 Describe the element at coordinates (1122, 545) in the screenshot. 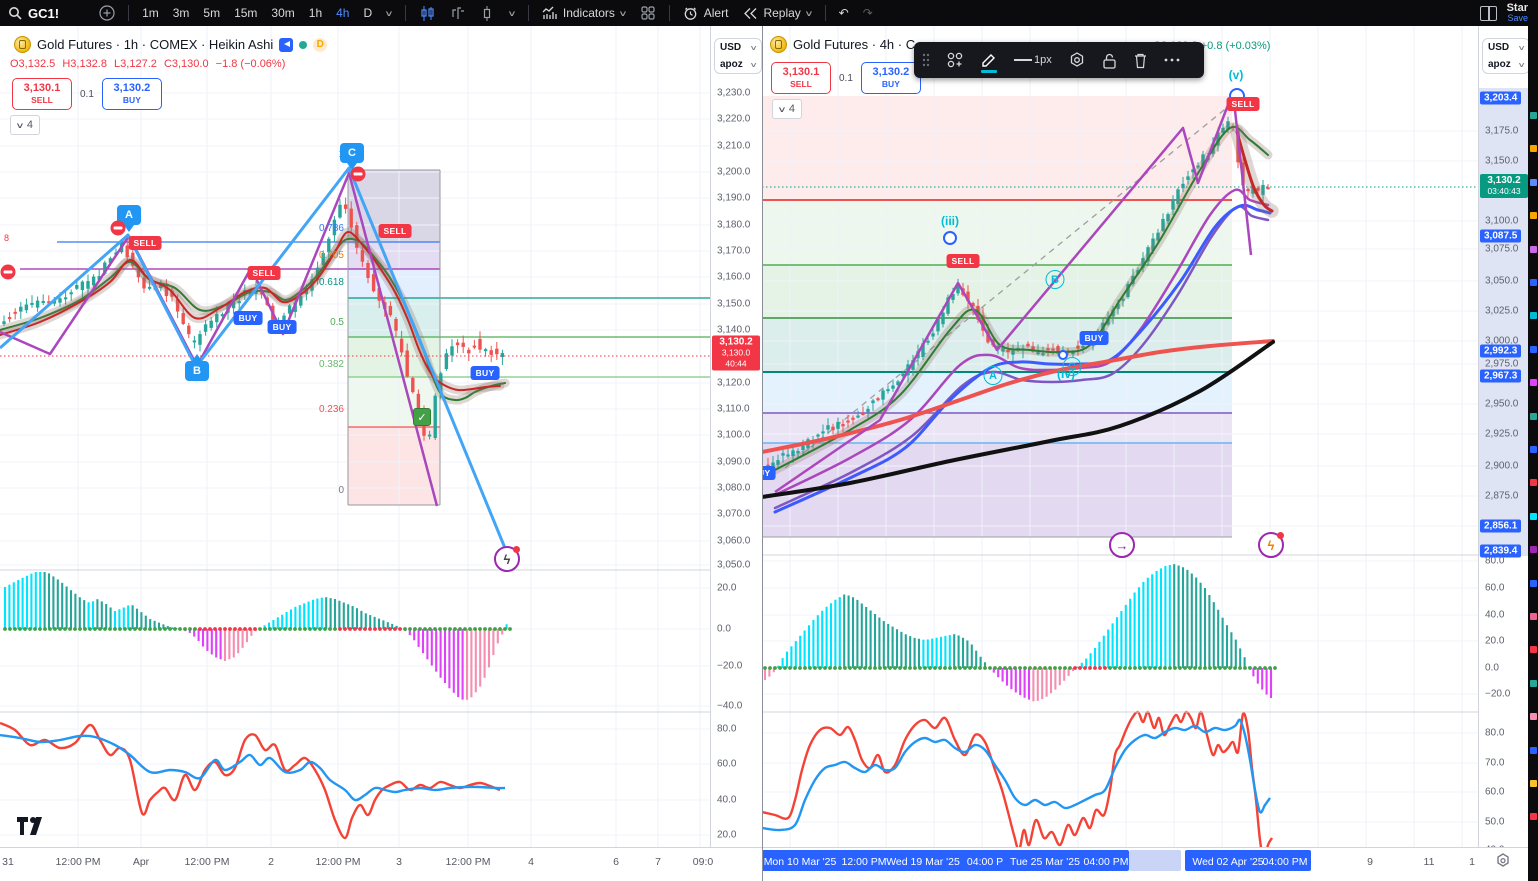

I see `arrow-circle-icon: →` at that location.